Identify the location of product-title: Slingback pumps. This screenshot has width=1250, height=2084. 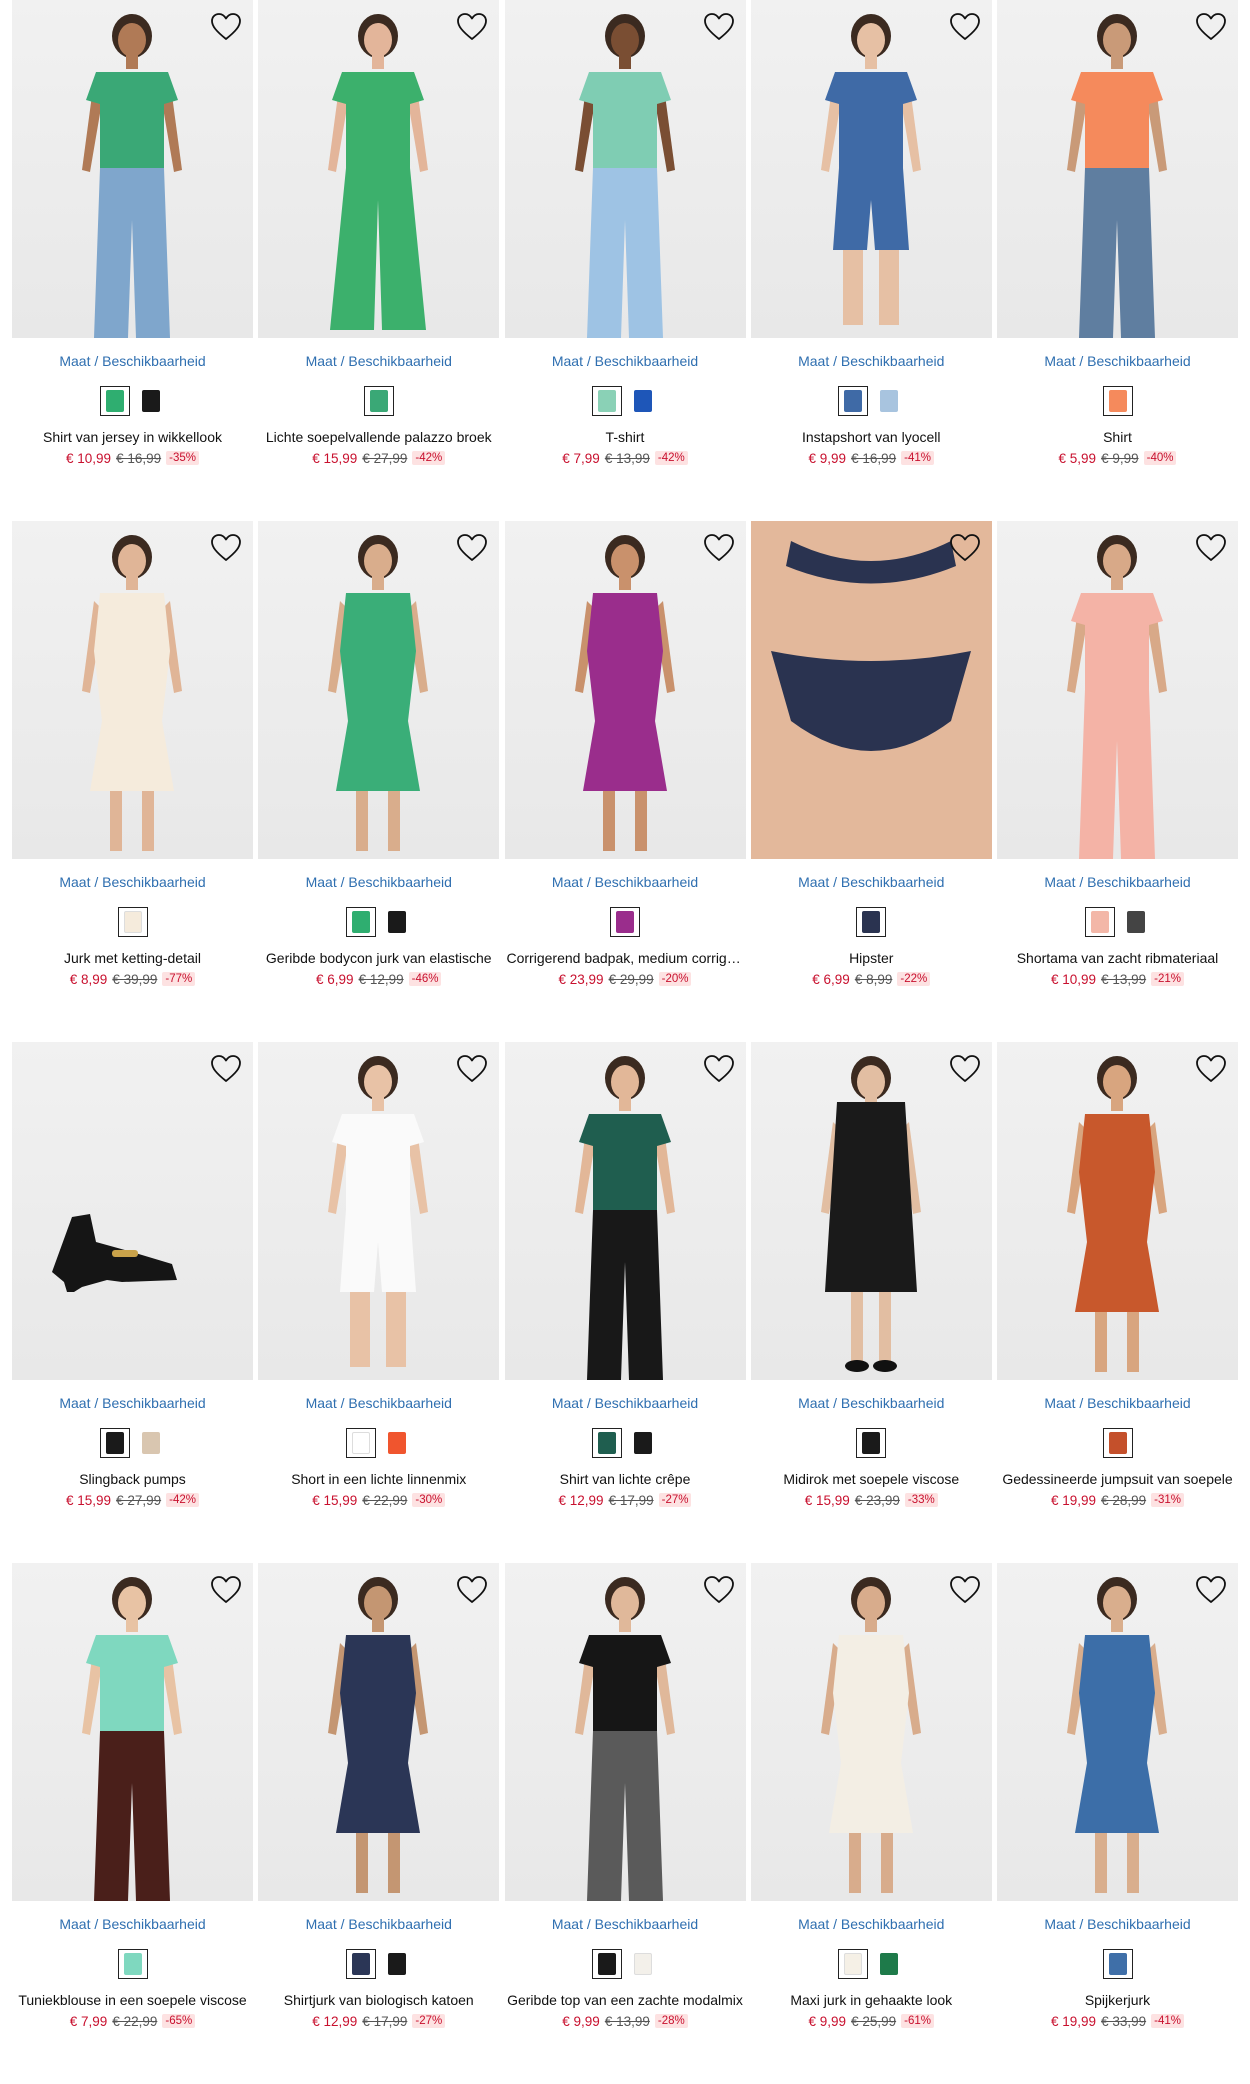
(132, 1479).